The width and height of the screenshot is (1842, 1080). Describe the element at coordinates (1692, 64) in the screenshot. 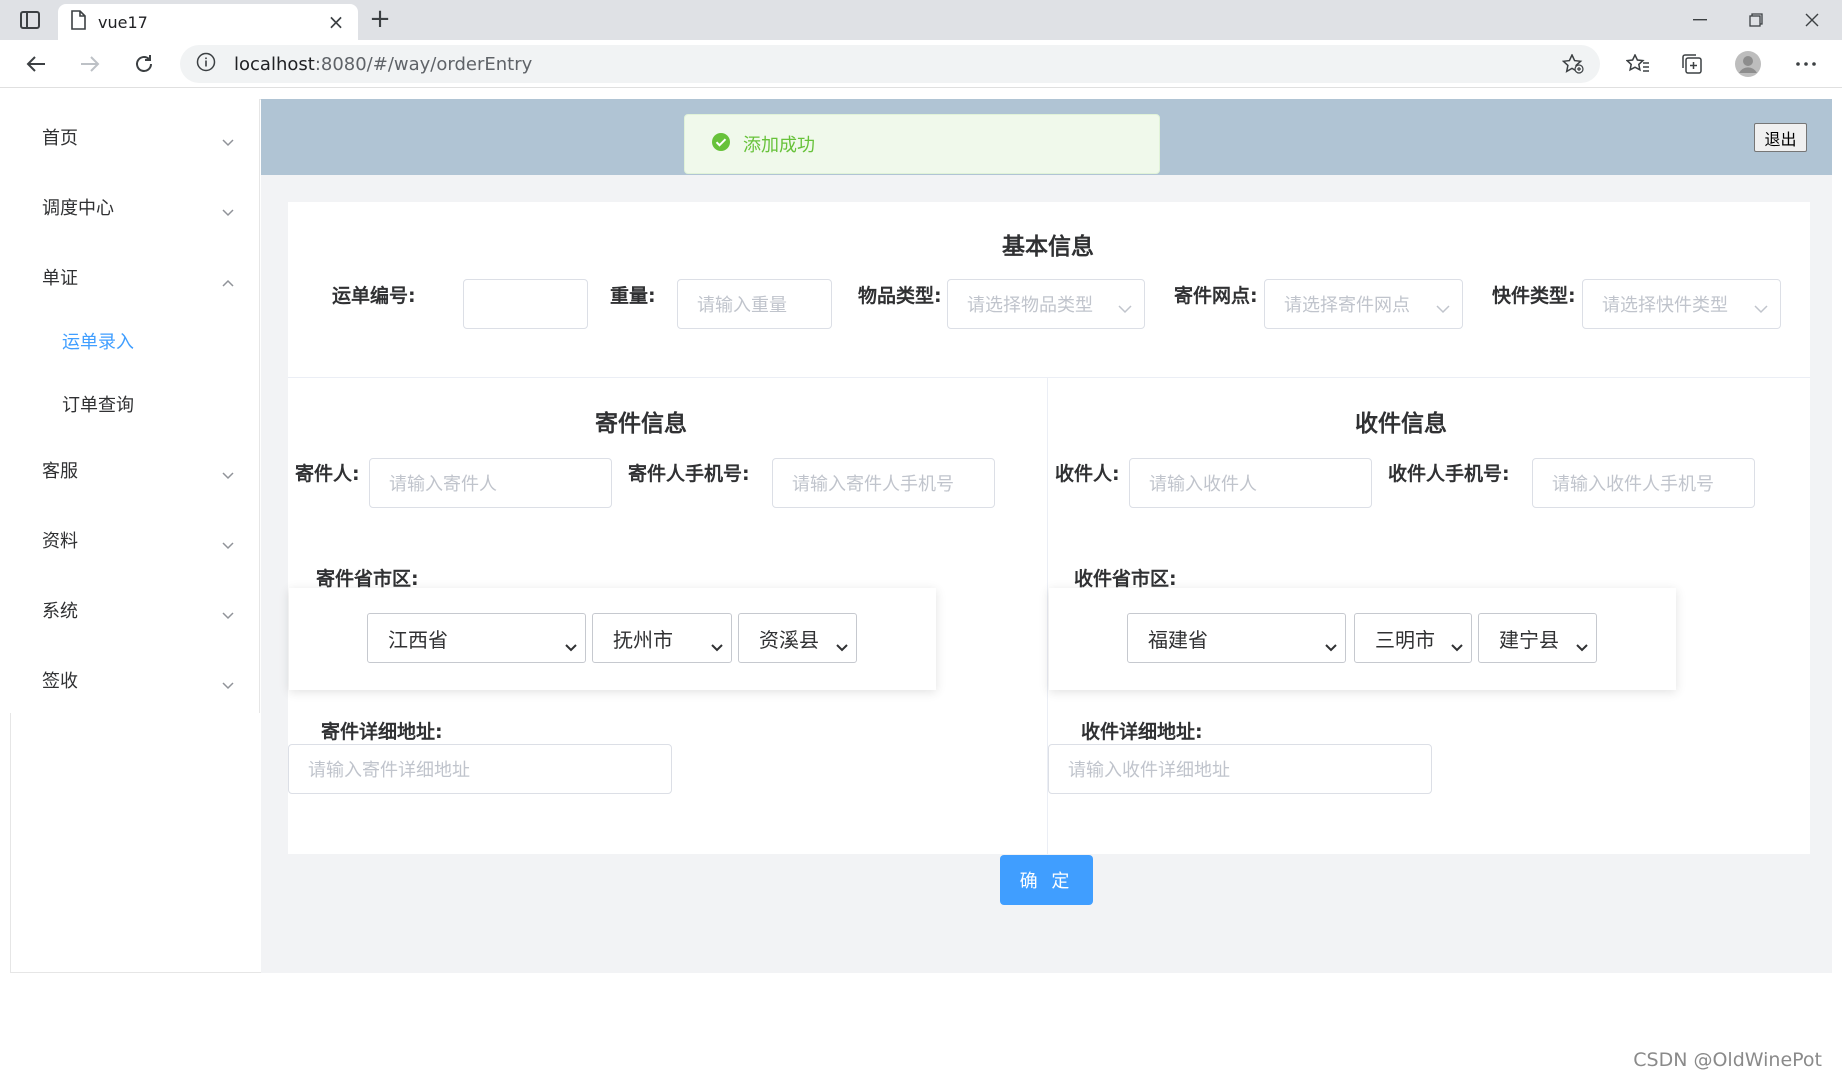

I see `collections-icon` at that location.